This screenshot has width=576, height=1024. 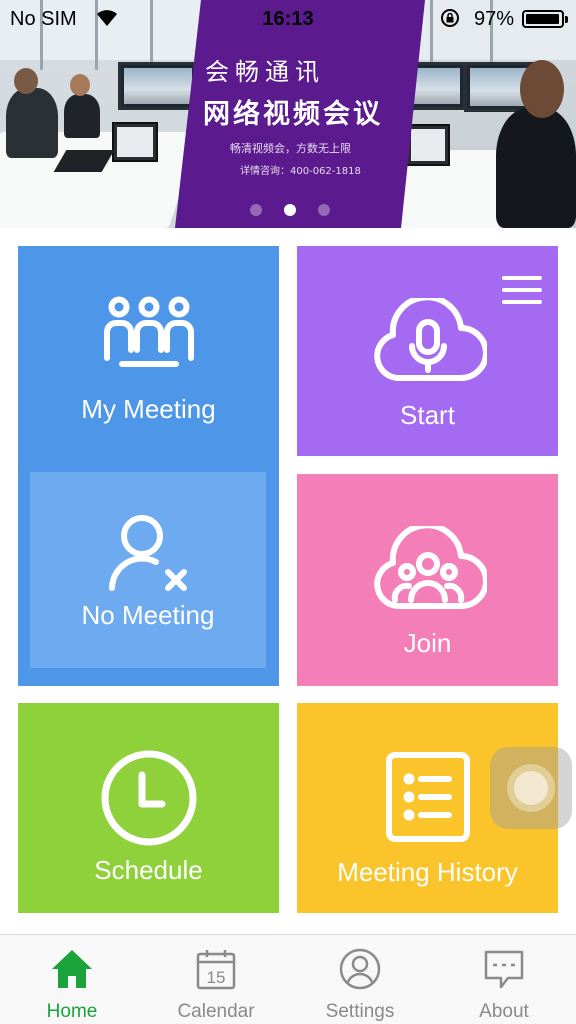 What do you see at coordinates (72, 969) in the screenshot?
I see `home-icon` at bounding box center [72, 969].